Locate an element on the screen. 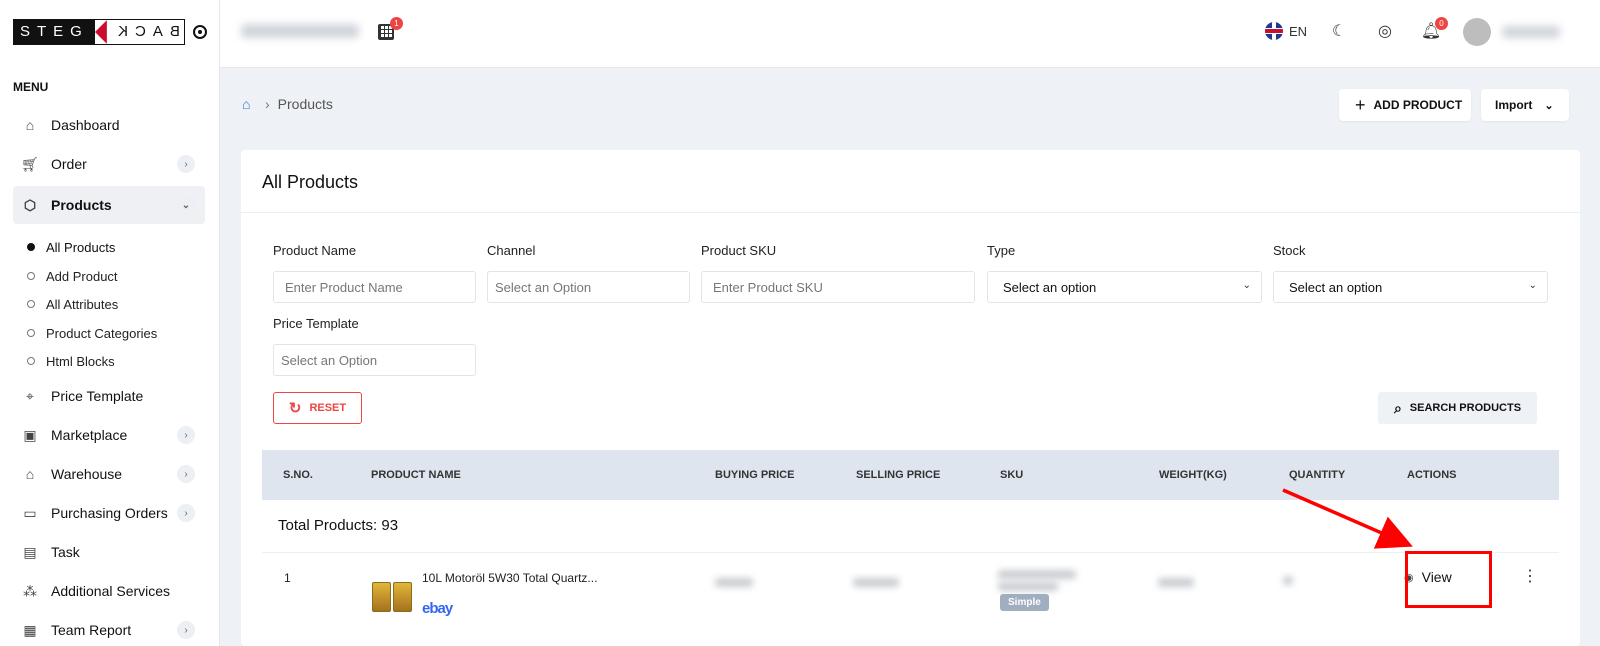 The height and width of the screenshot is (646, 1600). brand-logo-right-text: BACK is located at coordinates (145, 31).